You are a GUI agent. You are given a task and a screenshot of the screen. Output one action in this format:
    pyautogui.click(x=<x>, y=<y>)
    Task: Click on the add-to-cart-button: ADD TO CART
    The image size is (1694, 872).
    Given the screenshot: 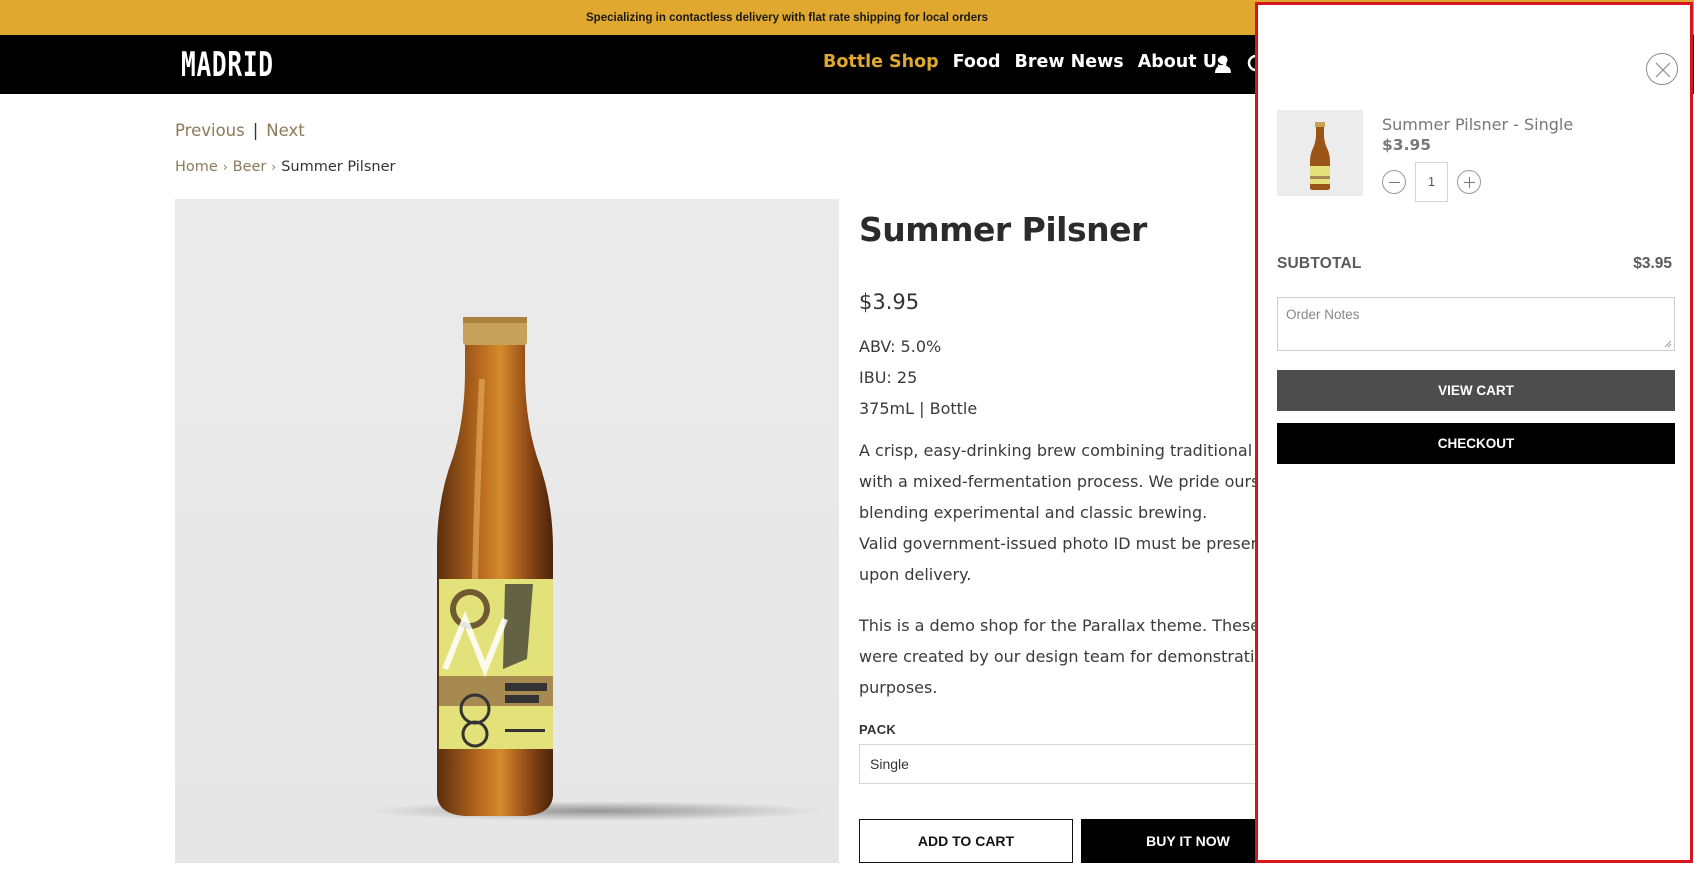 What is the action you would take?
    pyautogui.click(x=966, y=841)
    